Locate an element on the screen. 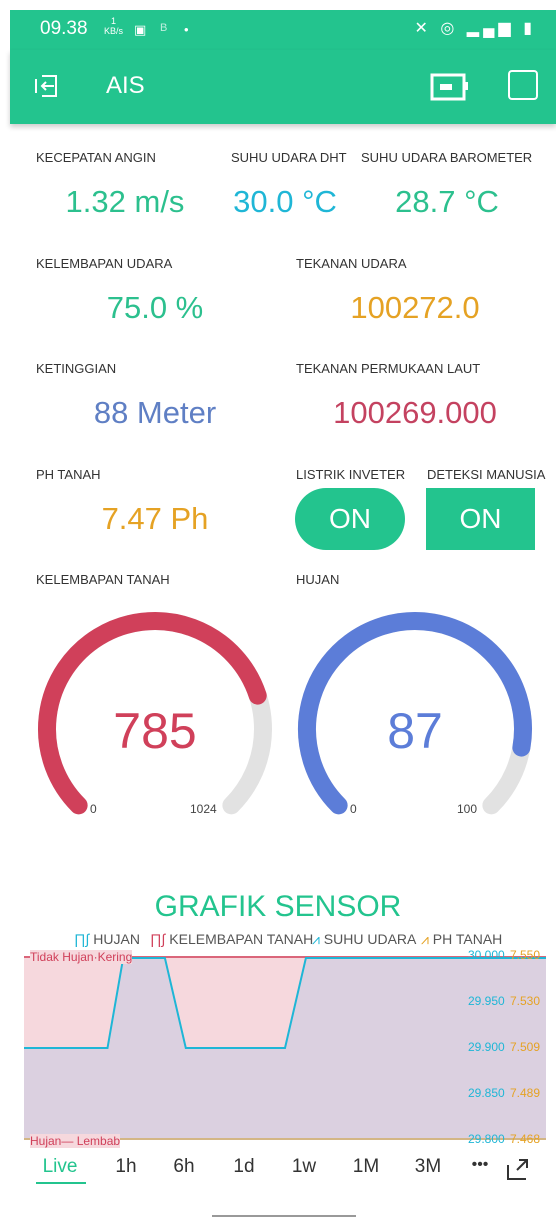 The height and width of the screenshot is (1219, 556). tab-live: Live is located at coordinates (60, 1167).